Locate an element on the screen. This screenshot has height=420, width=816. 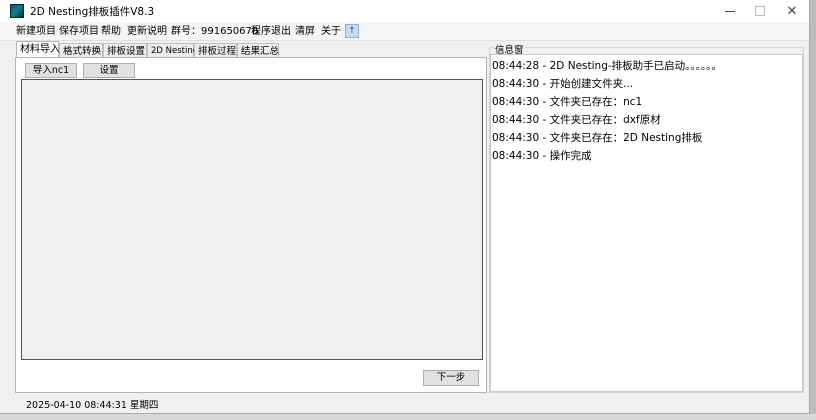
tab-format-convert: 格式转换 is located at coordinates (81, 50).